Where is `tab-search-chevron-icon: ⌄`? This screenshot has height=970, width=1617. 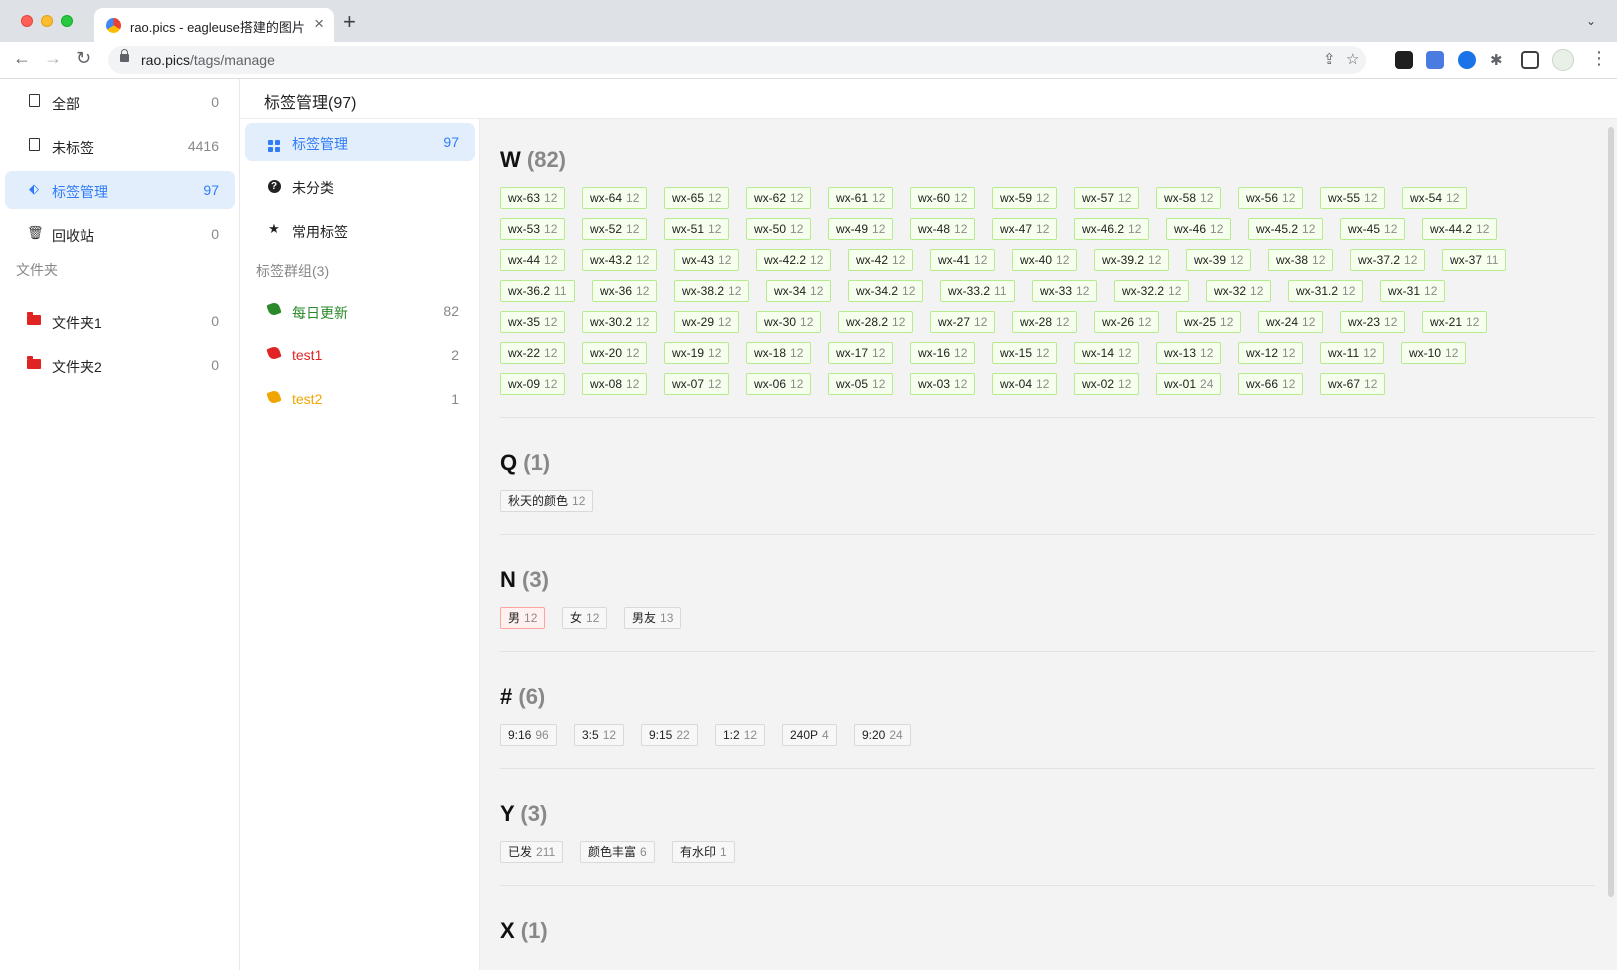
tab-search-chevron-icon: ⌄ is located at coordinates (1591, 21).